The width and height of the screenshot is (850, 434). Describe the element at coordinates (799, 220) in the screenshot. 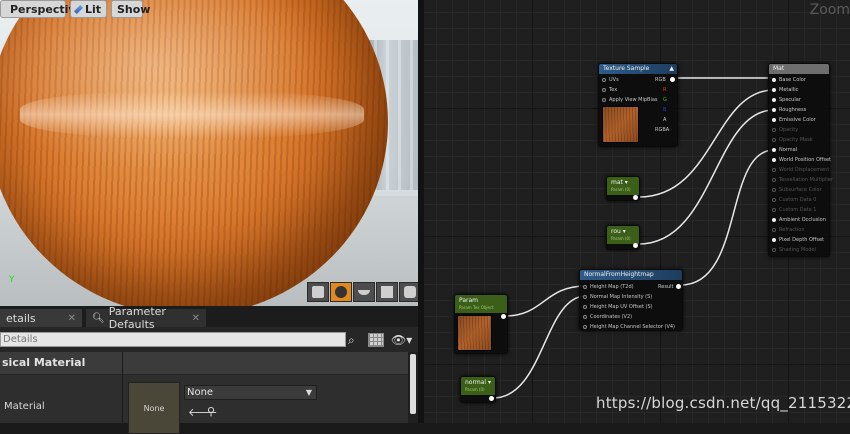

I see `result-input-pin: Ambient Occlusion` at that location.